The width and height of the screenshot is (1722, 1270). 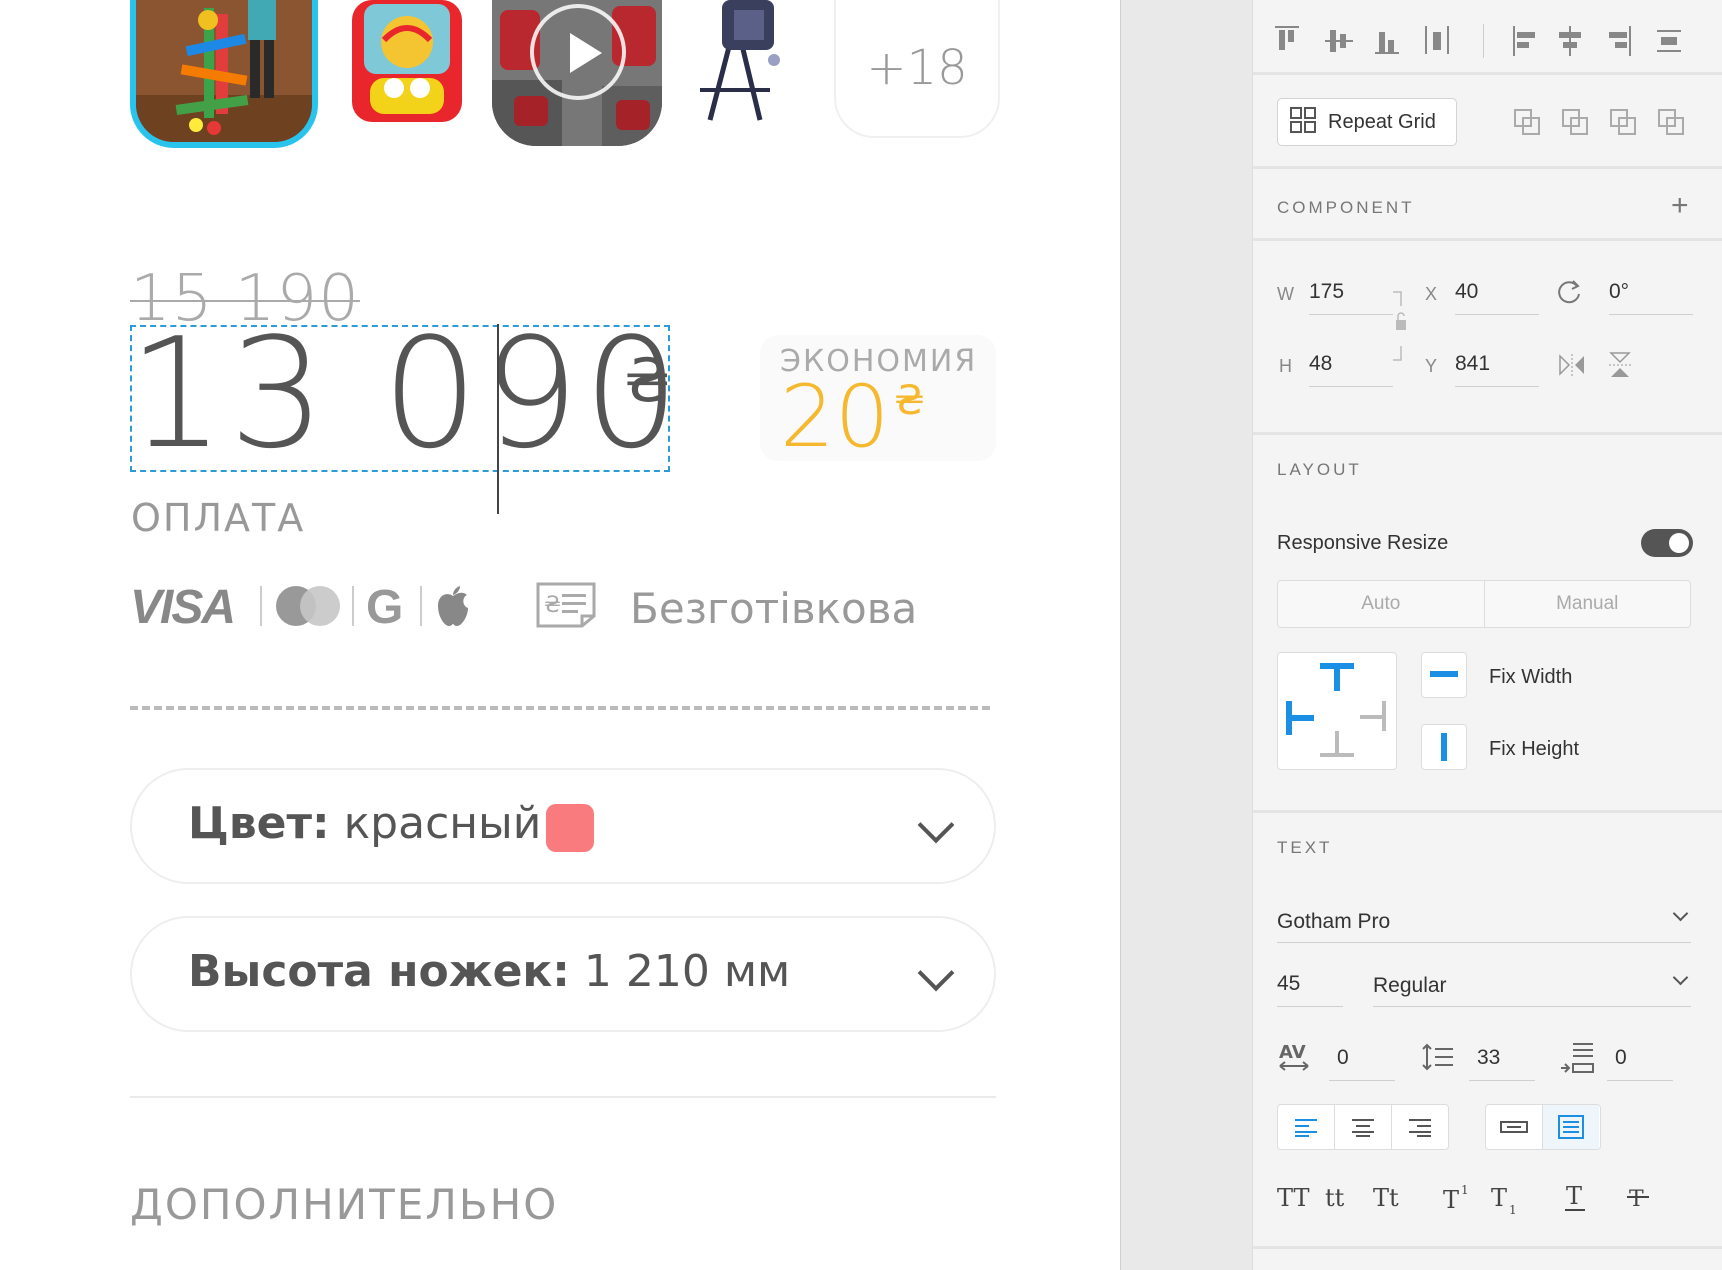 I want to click on paragraph-spacing-input: 0, so click(x=1621, y=1058).